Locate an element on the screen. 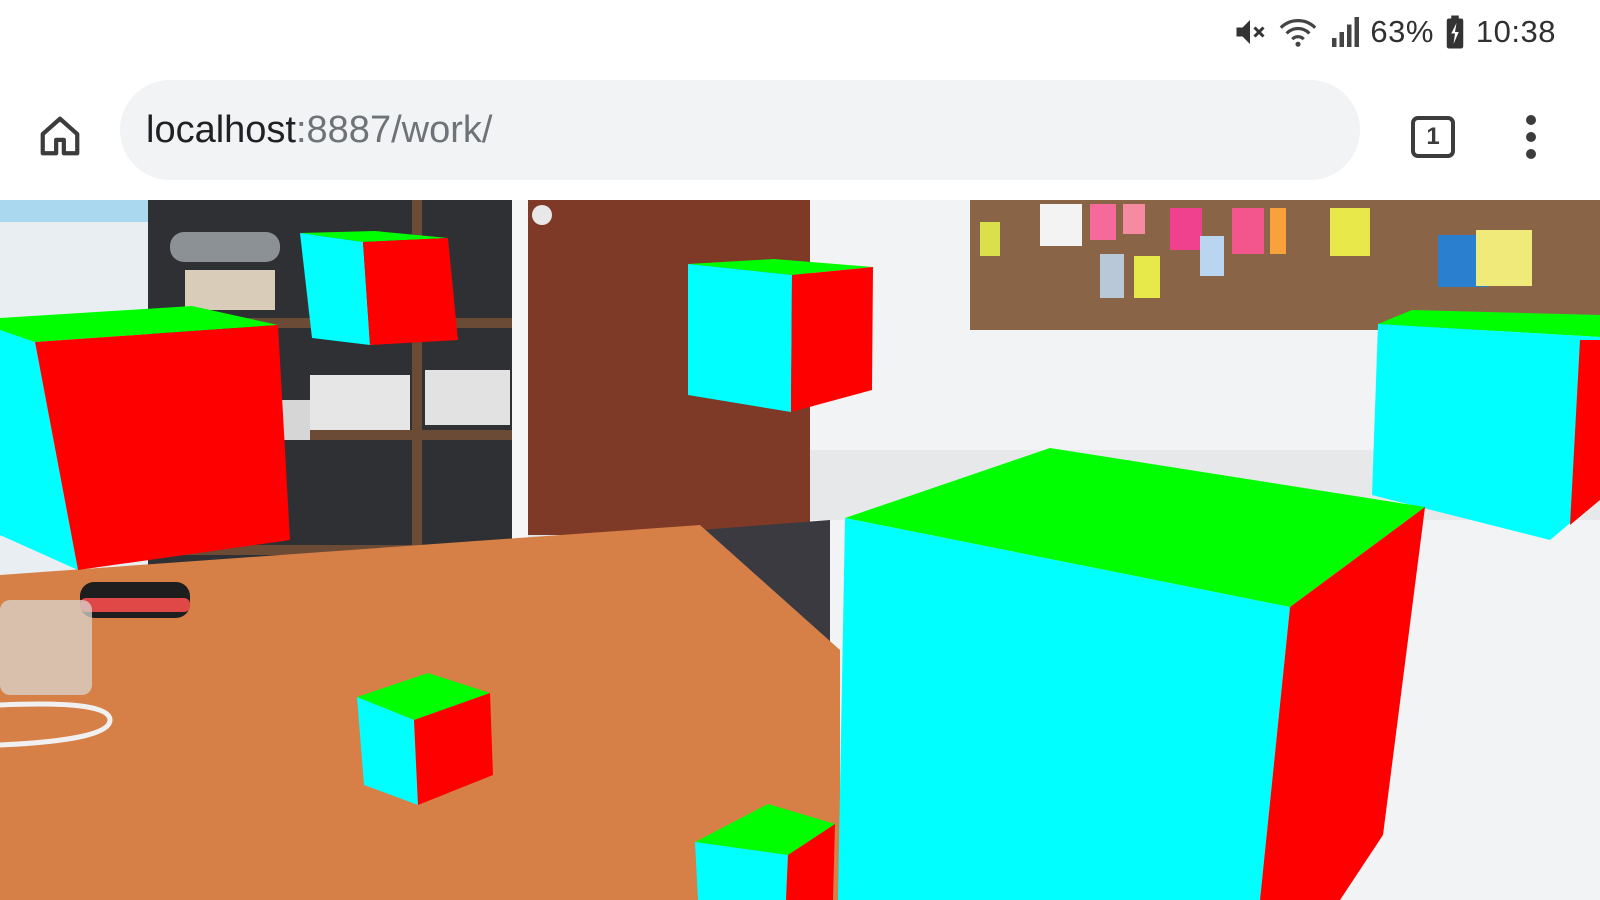 The image size is (1600, 900). more-vert-icon is located at coordinates (1531, 137).